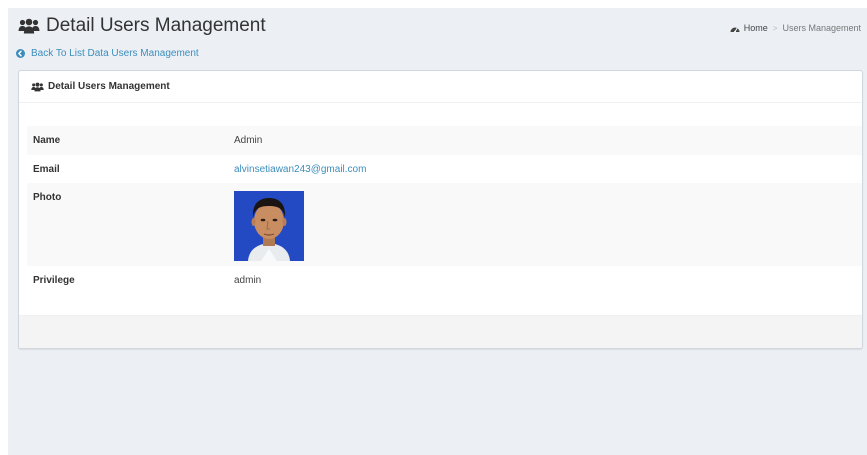  I want to click on detail-row-privilege: Privilege admin, so click(444, 291).